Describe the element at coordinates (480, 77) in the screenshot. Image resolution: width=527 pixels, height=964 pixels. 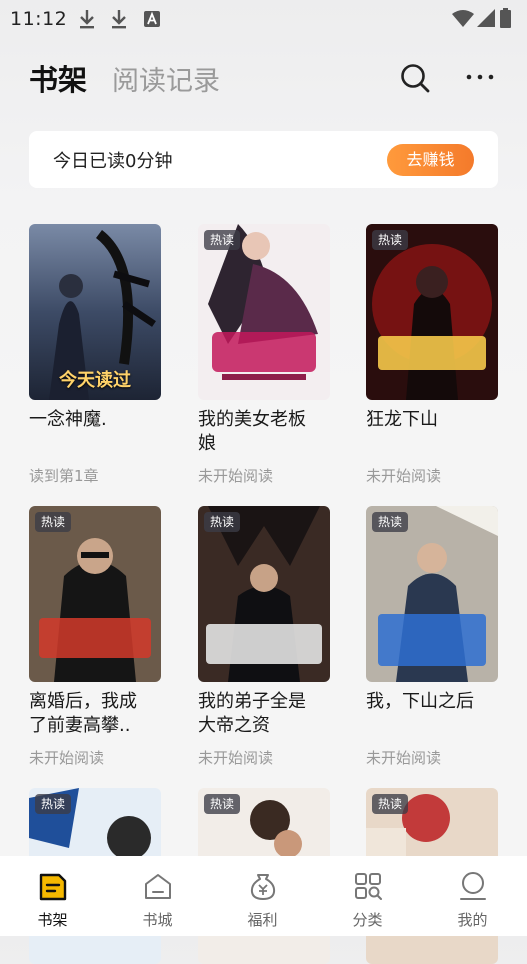
I see `more-icon` at that location.